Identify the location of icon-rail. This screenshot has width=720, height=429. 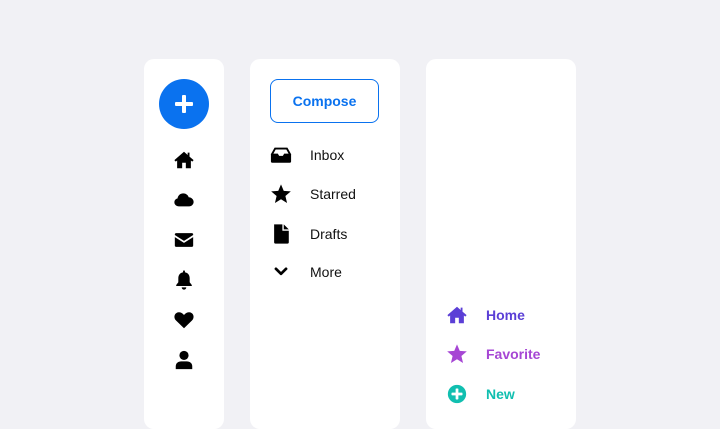
(184, 244).